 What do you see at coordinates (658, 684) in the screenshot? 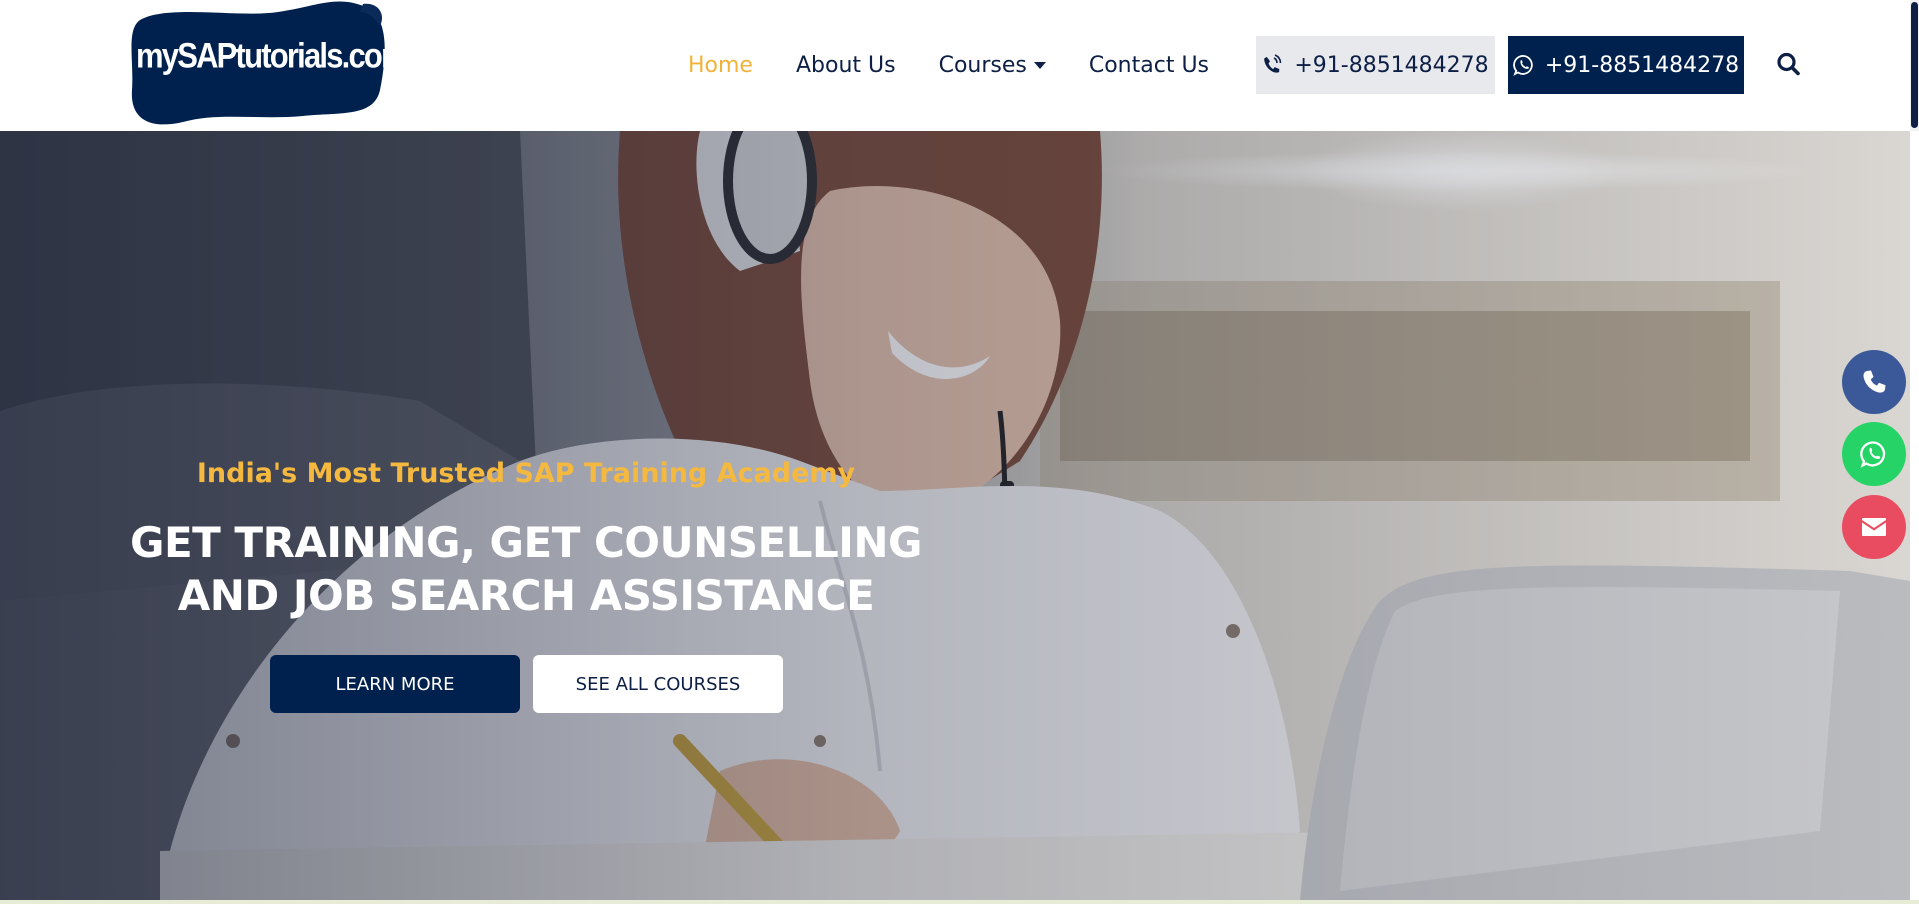
I see `see-all-courses-button: SEE ALL COURSES` at bounding box center [658, 684].